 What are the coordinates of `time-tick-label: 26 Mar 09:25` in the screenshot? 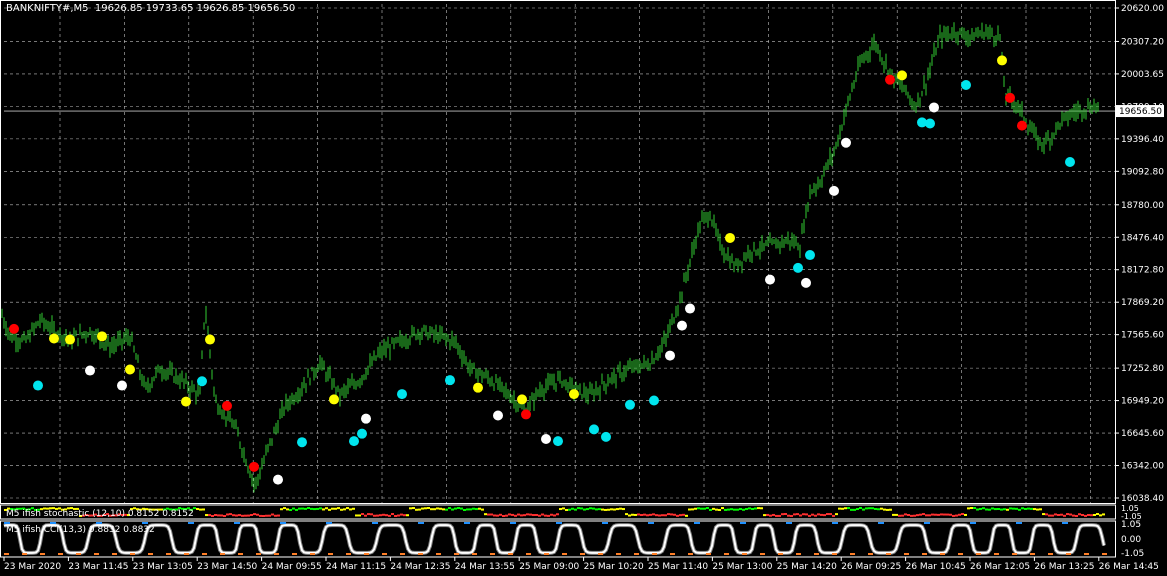 It's located at (871, 567).